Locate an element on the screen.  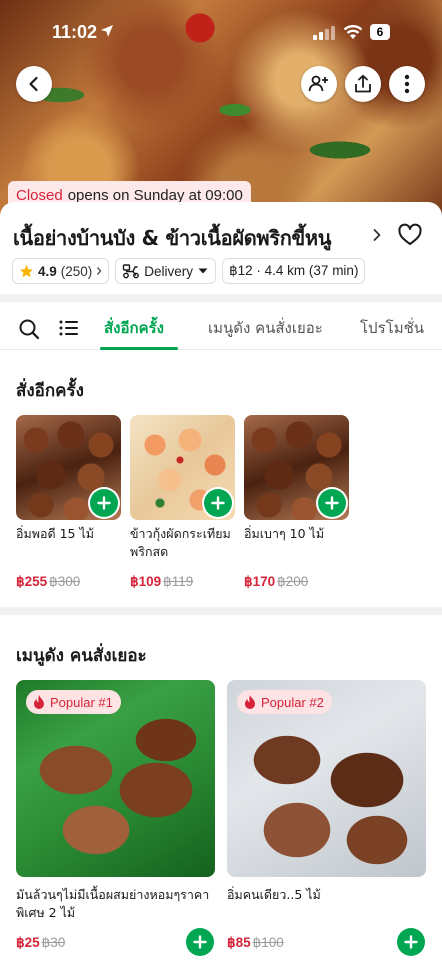
back-button is located at coordinates (34, 84).